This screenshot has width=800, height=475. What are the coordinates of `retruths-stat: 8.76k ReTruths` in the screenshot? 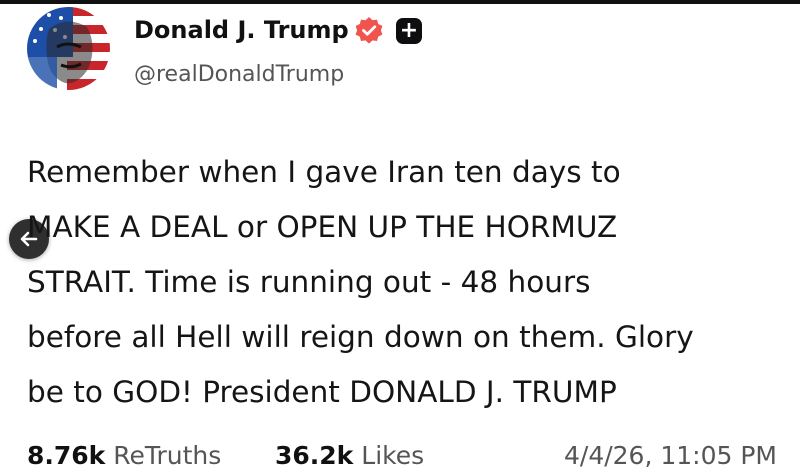 It's located at (124, 456).